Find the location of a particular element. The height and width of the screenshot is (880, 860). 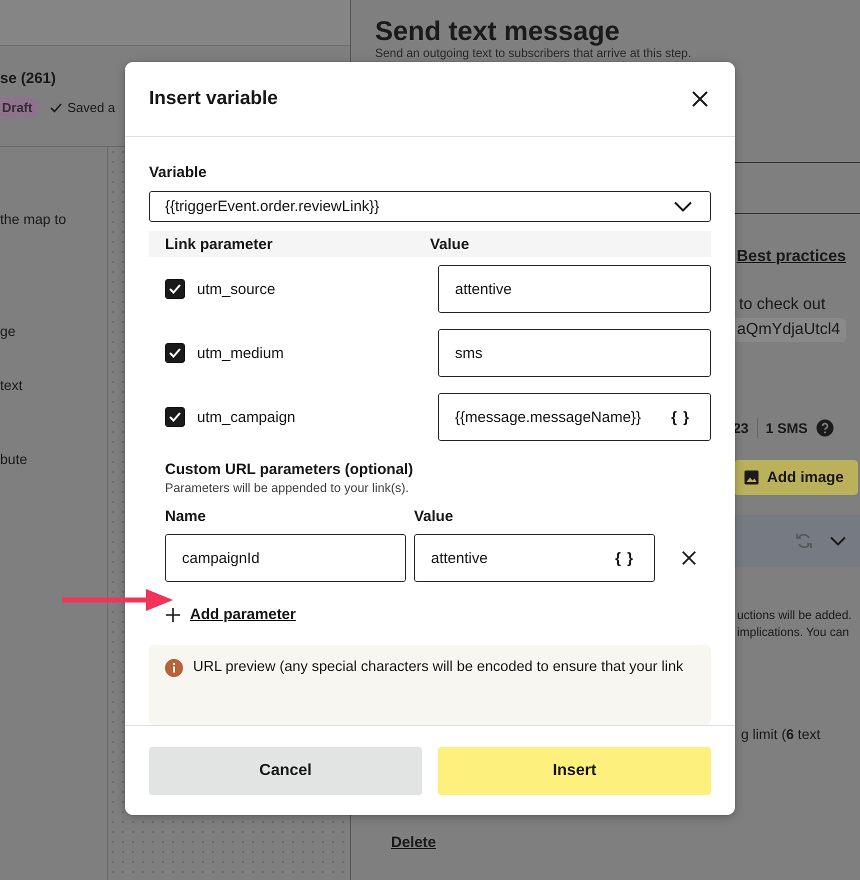

field-label: Variable is located at coordinates (178, 172).